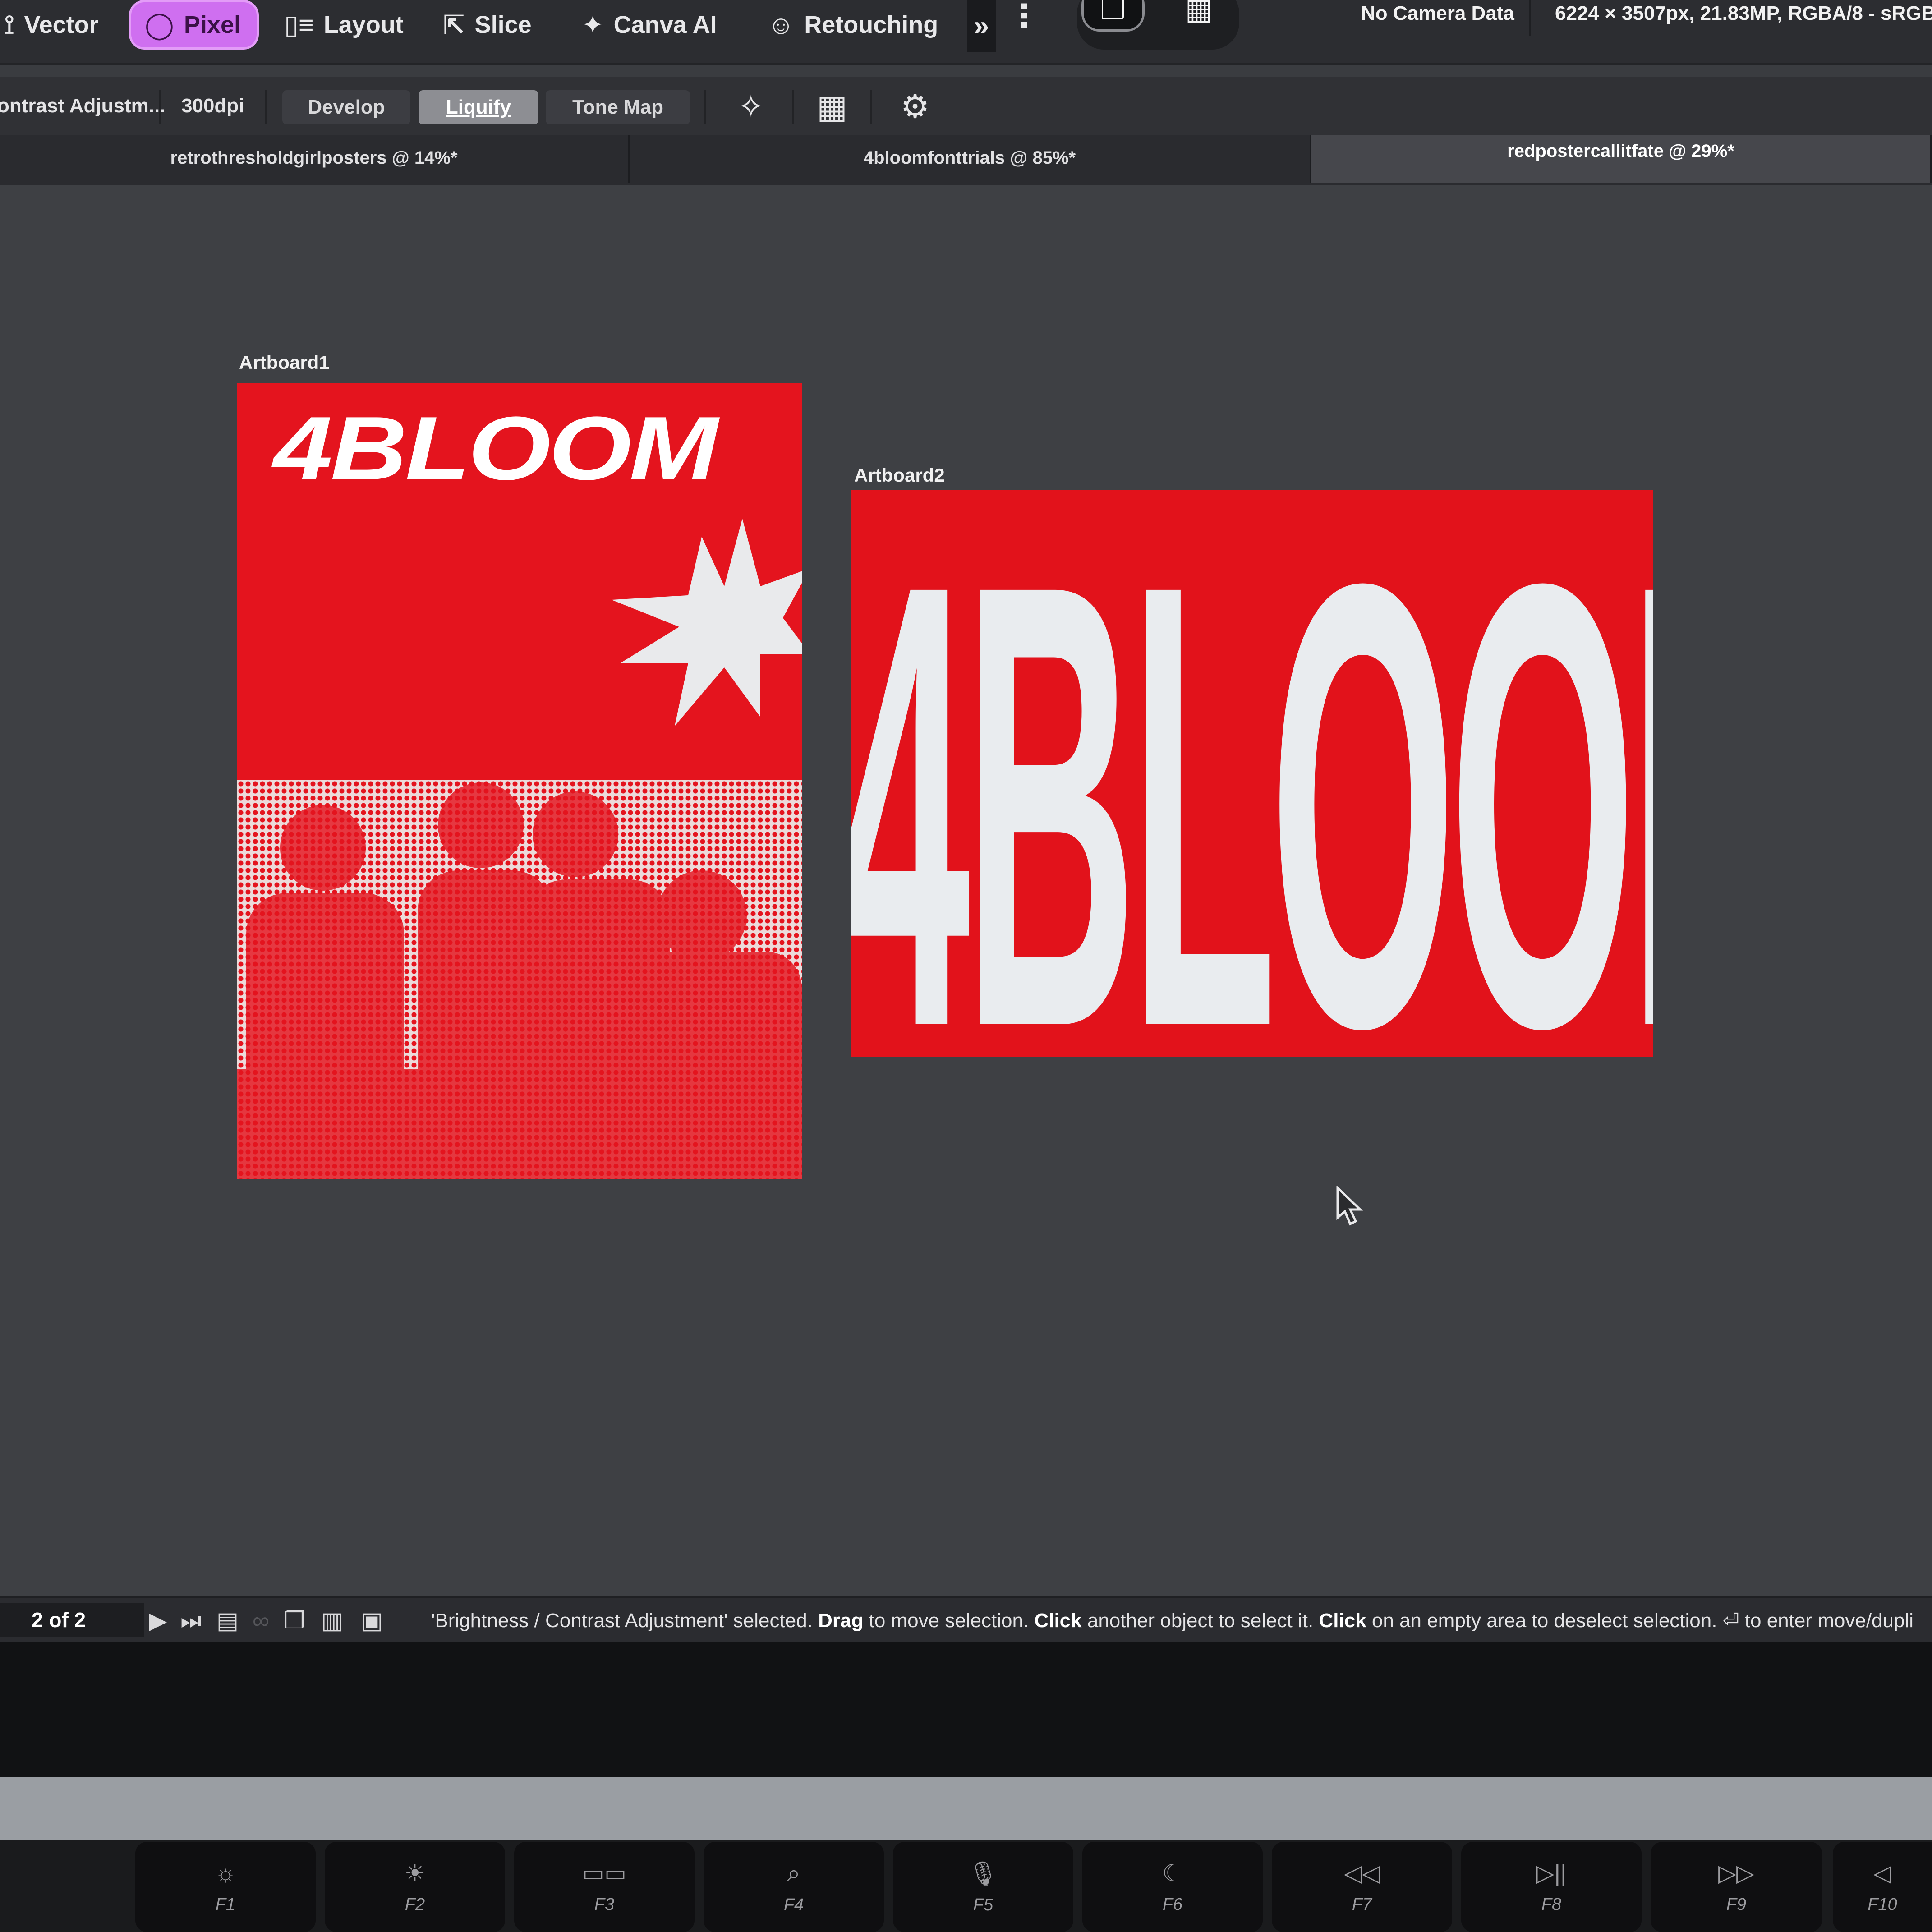 The image size is (1932, 1932). What do you see at coordinates (794, 1887) in the screenshot?
I see `key-f4: ⌕ F4` at bounding box center [794, 1887].